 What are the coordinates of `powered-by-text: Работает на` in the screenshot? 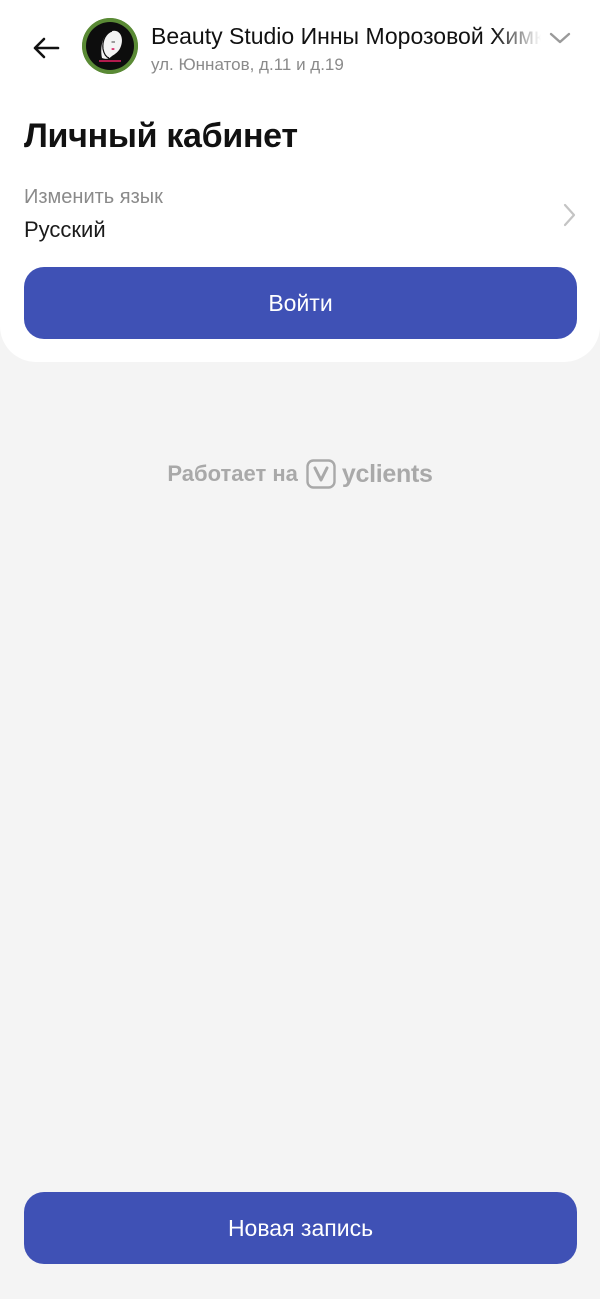 It's located at (232, 473).